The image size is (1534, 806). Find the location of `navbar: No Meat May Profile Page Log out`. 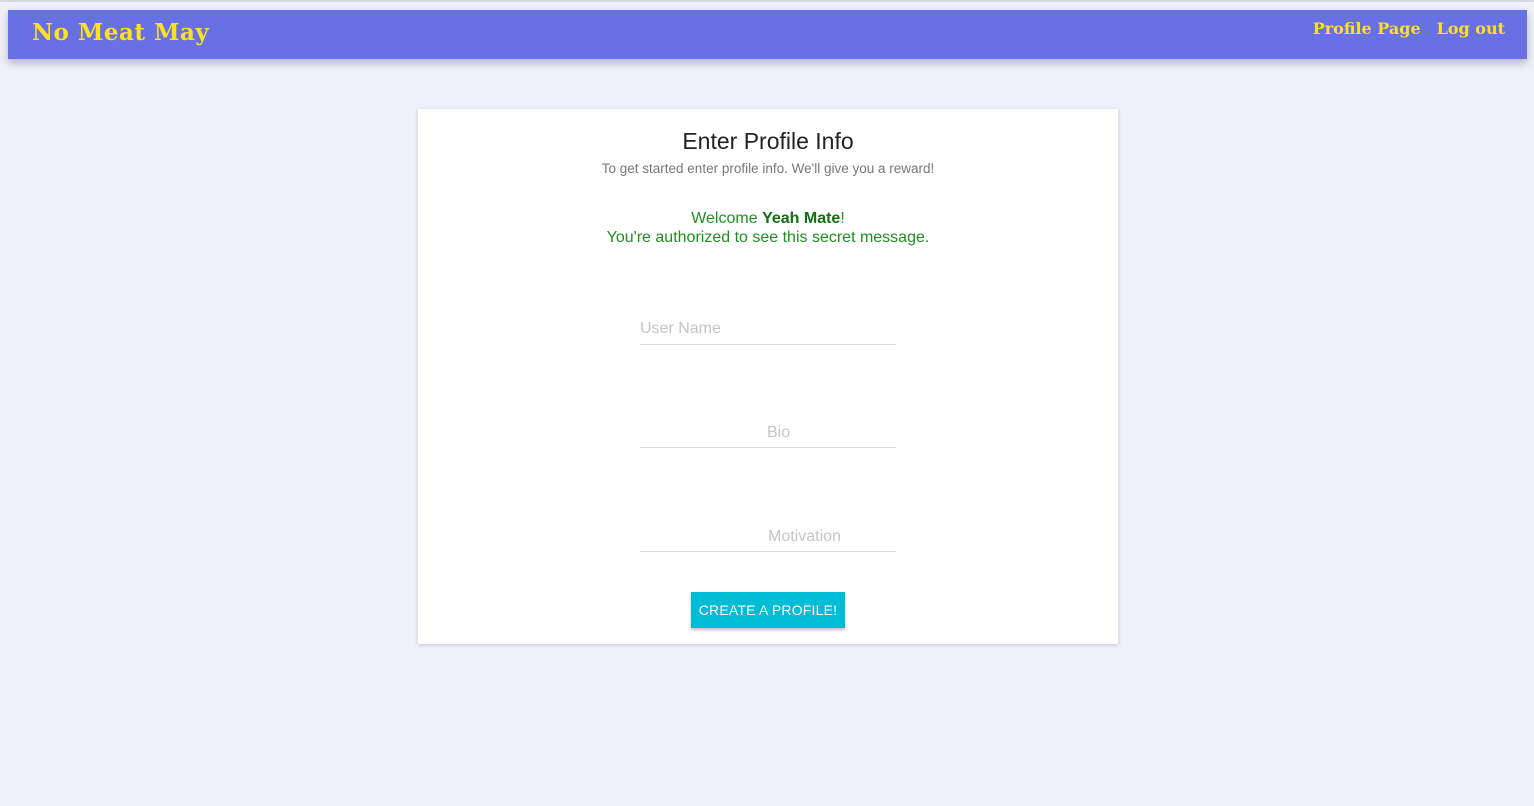

navbar: No Meat May Profile Page Log out is located at coordinates (767, 34).